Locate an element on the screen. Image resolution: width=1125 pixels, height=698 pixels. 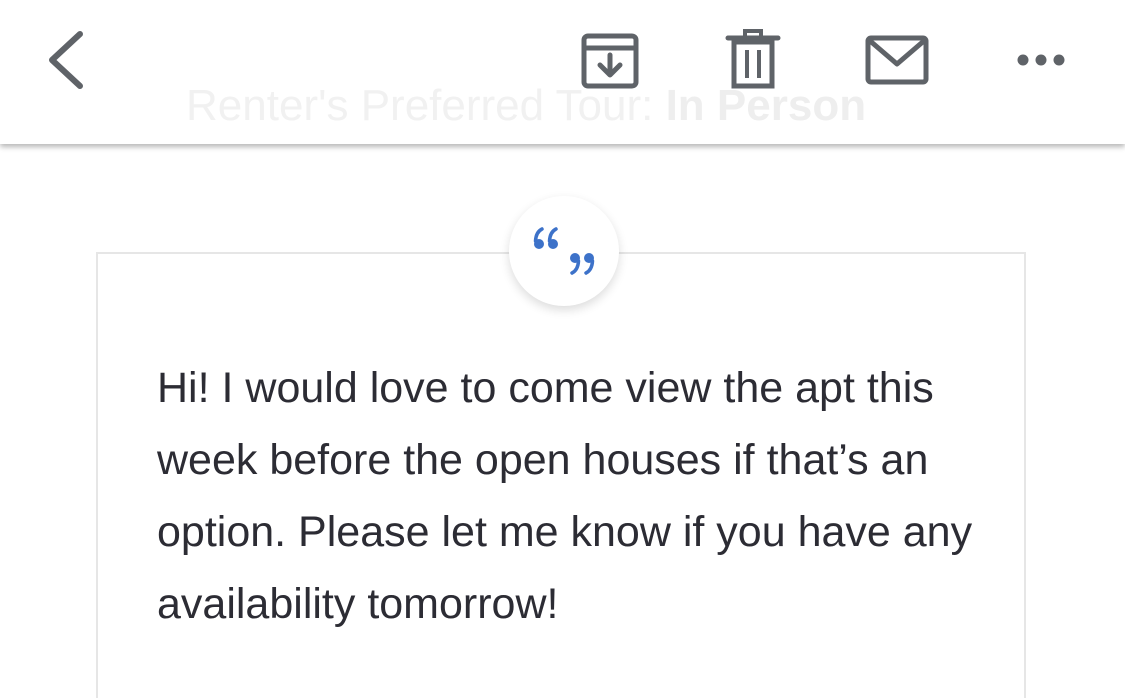
mark-unread-button is located at coordinates (897, 60).